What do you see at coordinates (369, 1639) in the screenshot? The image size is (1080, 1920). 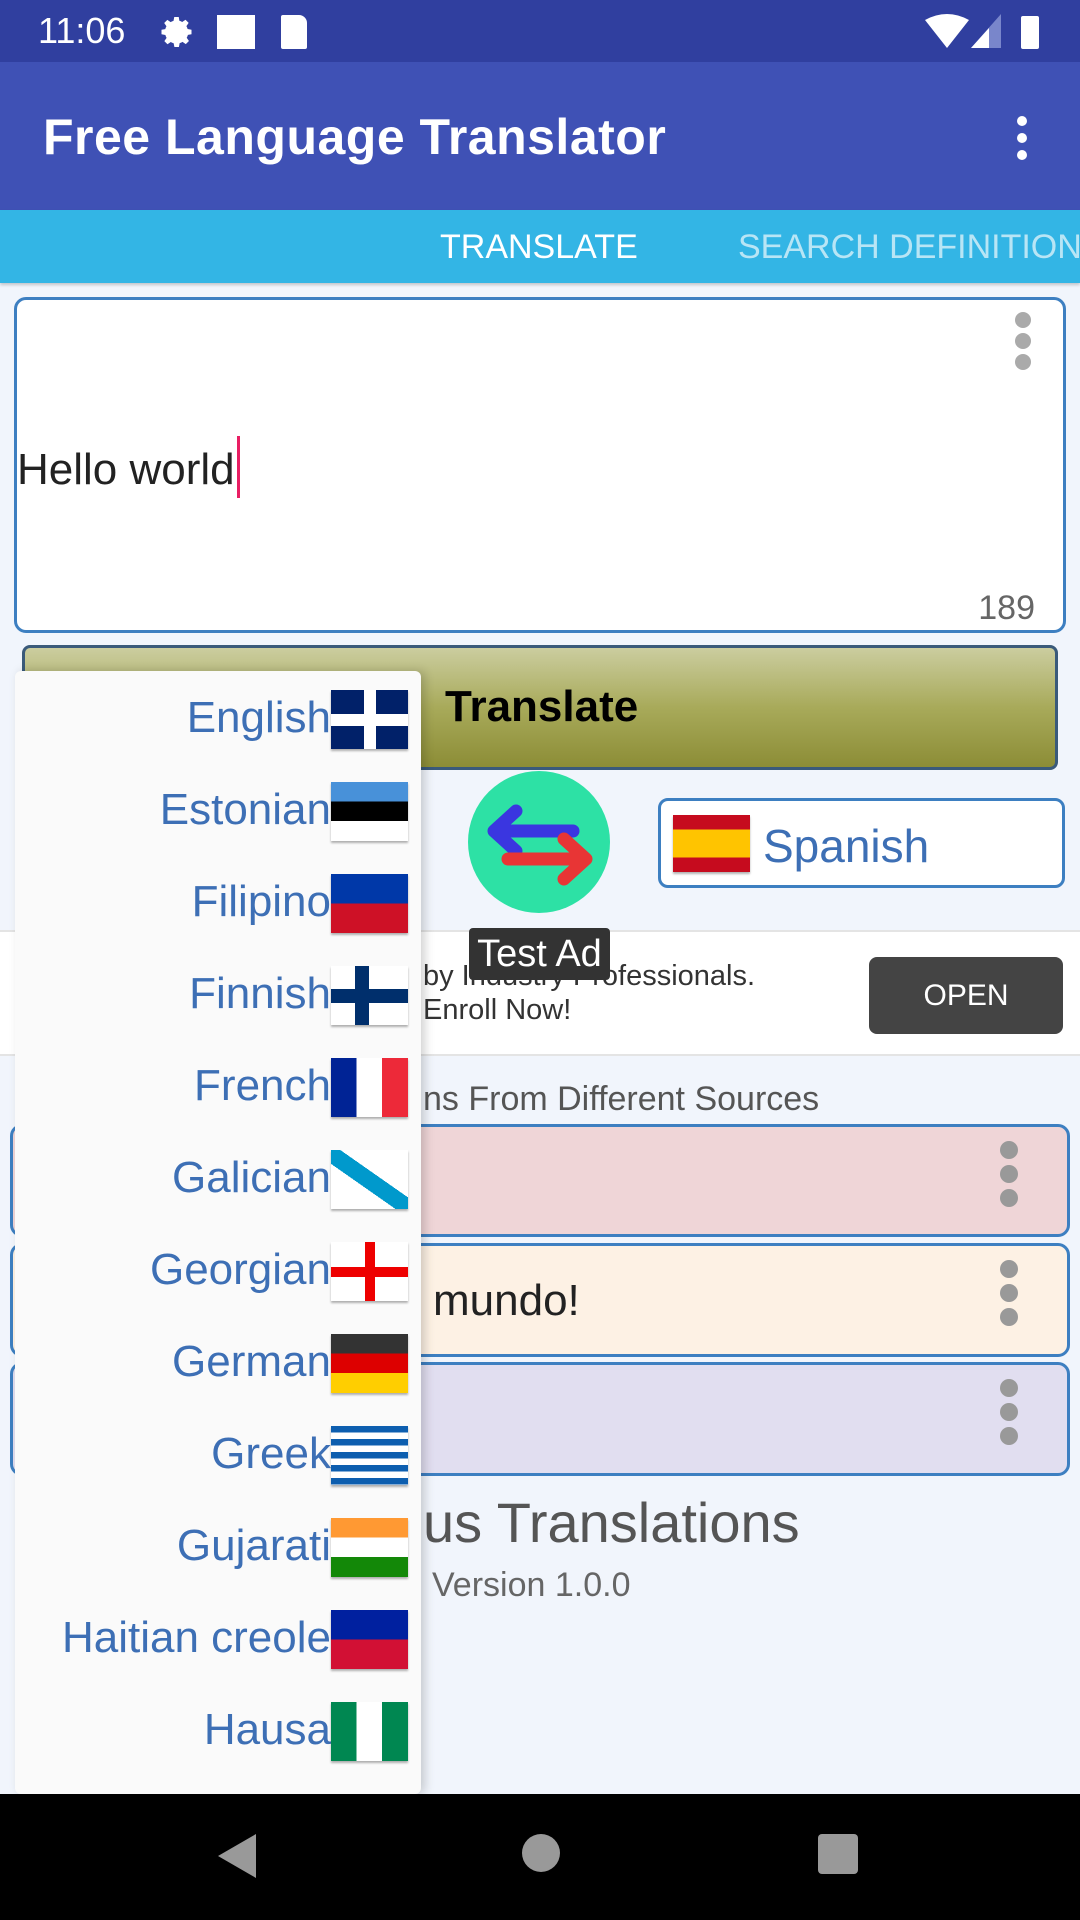 I see `haiti-flag-icon` at bounding box center [369, 1639].